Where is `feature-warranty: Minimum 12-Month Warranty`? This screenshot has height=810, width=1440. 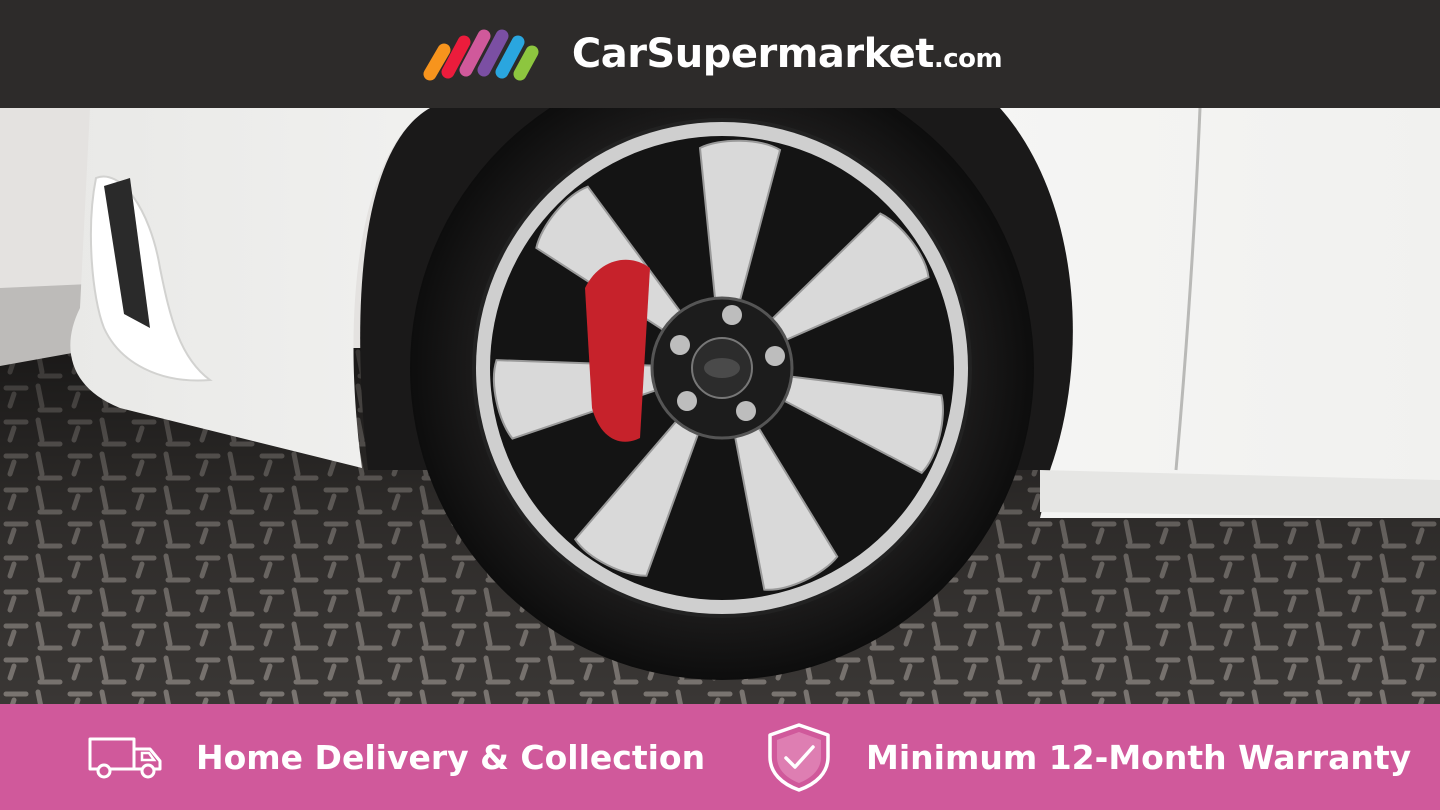
feature-warranty: Minimum 12-Month Warranty is located at coordinates (1087, 757).